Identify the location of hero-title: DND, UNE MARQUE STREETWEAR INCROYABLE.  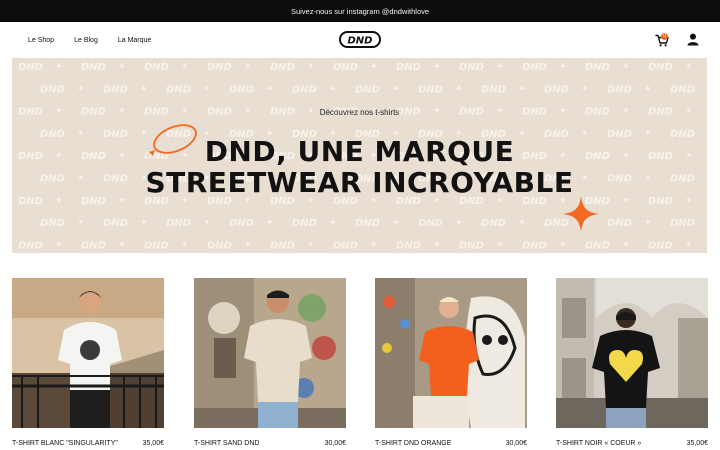
(359, 167).